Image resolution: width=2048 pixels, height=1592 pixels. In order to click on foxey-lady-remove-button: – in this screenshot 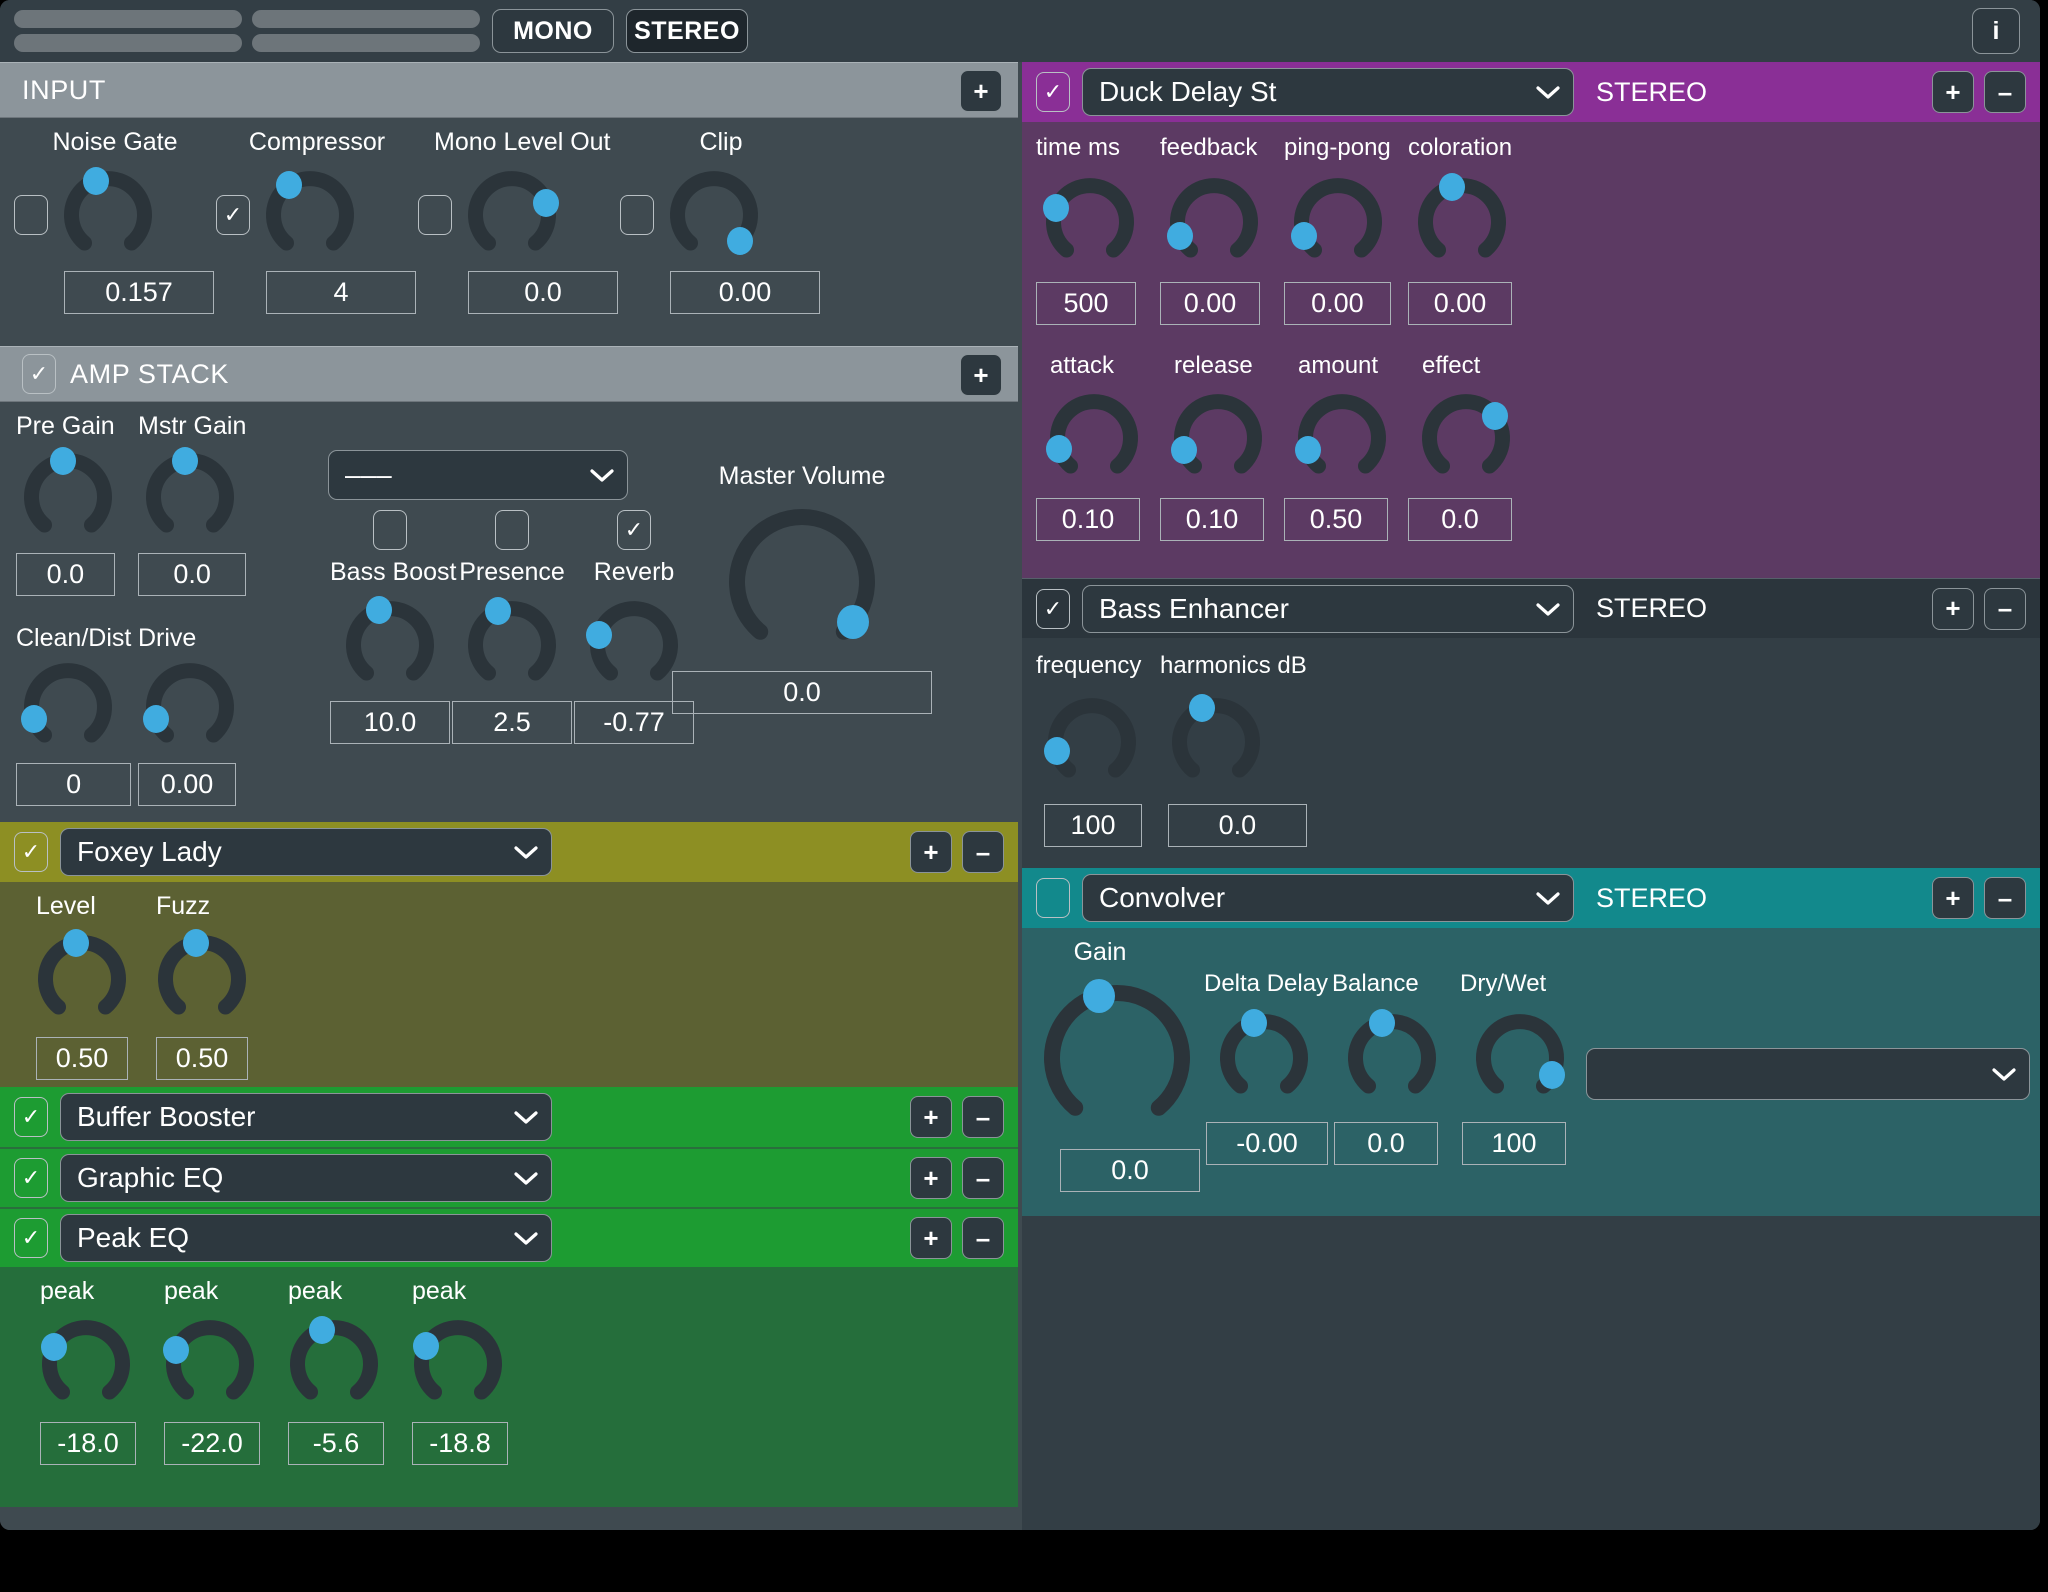, I will do `click(983, 852)`.